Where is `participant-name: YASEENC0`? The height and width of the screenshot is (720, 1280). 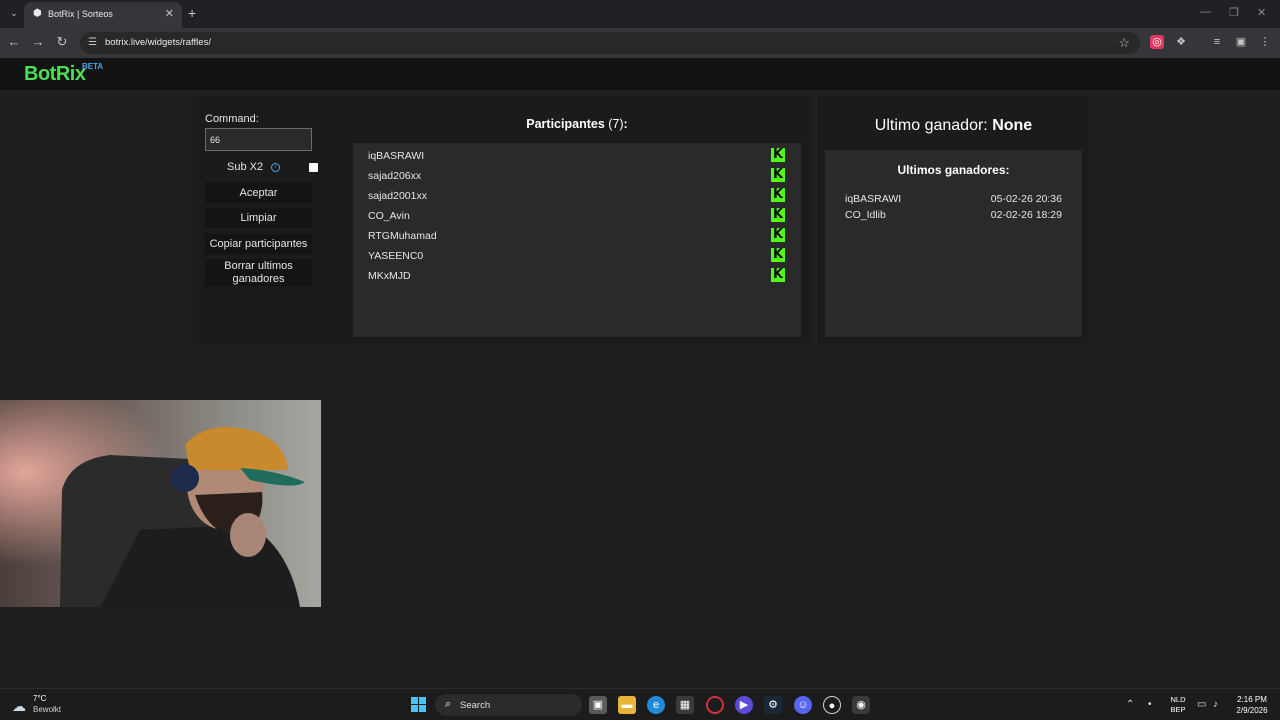
participant-name: YASEENC0 is located at coordinates (396, 256).